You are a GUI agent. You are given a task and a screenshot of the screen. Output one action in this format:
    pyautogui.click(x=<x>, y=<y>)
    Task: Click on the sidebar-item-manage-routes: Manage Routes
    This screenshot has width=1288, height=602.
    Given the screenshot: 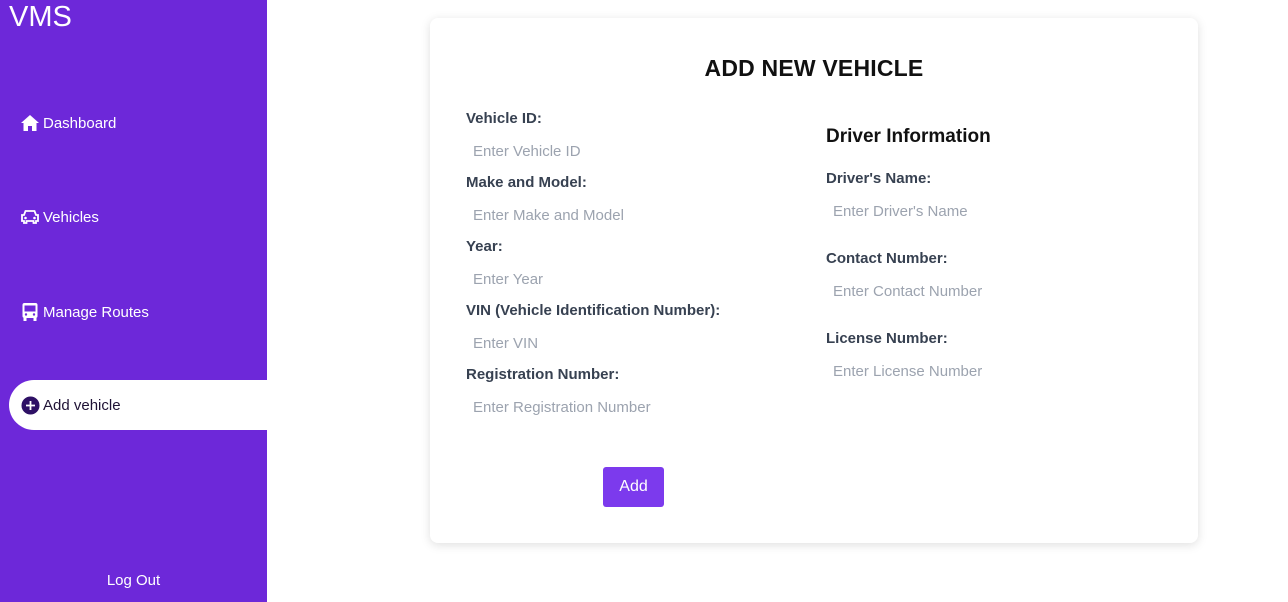 What is the action you would take?
    pyautogui.click(x=138, y=312)
    